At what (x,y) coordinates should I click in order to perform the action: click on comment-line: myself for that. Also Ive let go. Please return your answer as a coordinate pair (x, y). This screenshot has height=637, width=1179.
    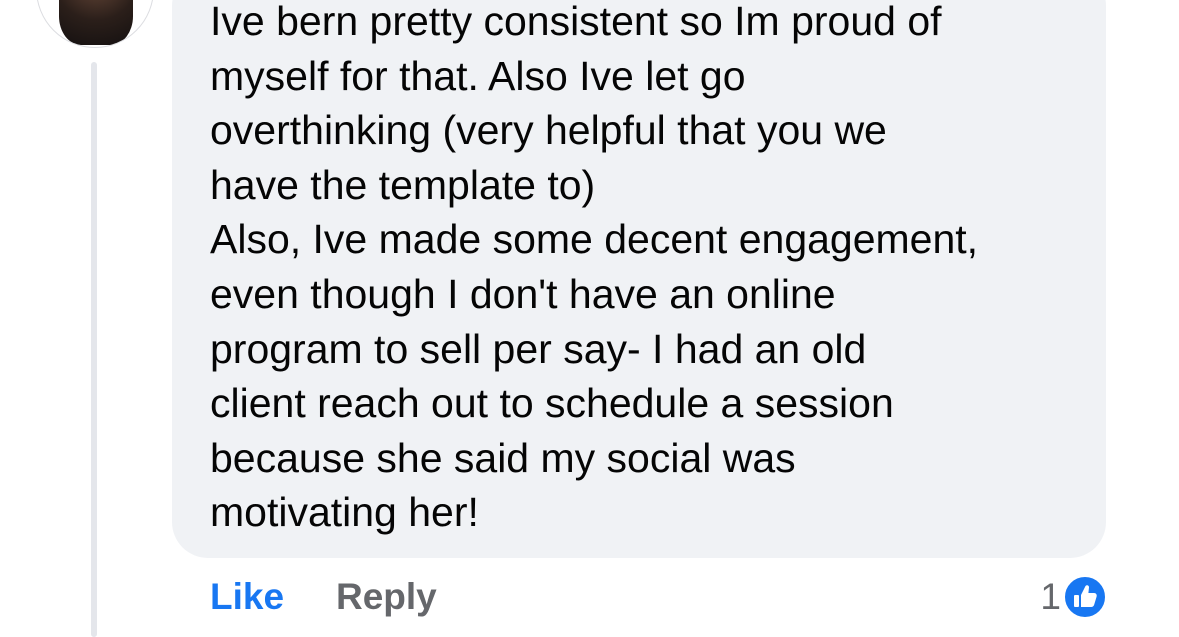
    Looking at the image, I should click on (478, 75).